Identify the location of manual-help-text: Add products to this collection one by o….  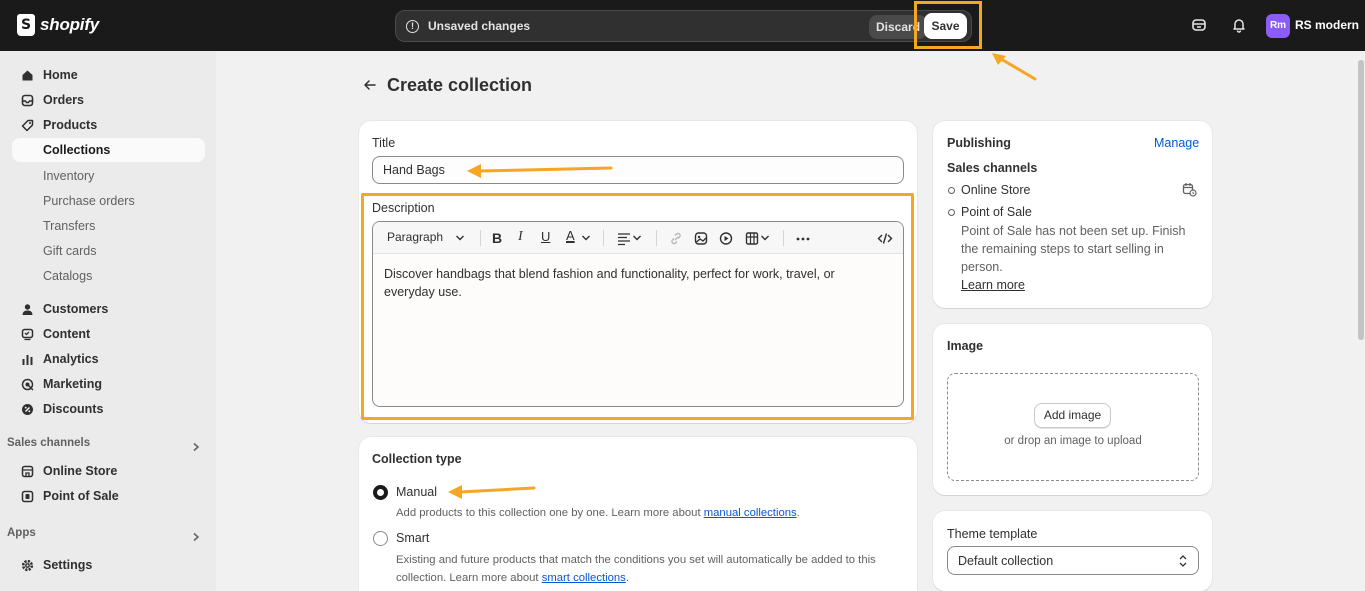
(598, 513).